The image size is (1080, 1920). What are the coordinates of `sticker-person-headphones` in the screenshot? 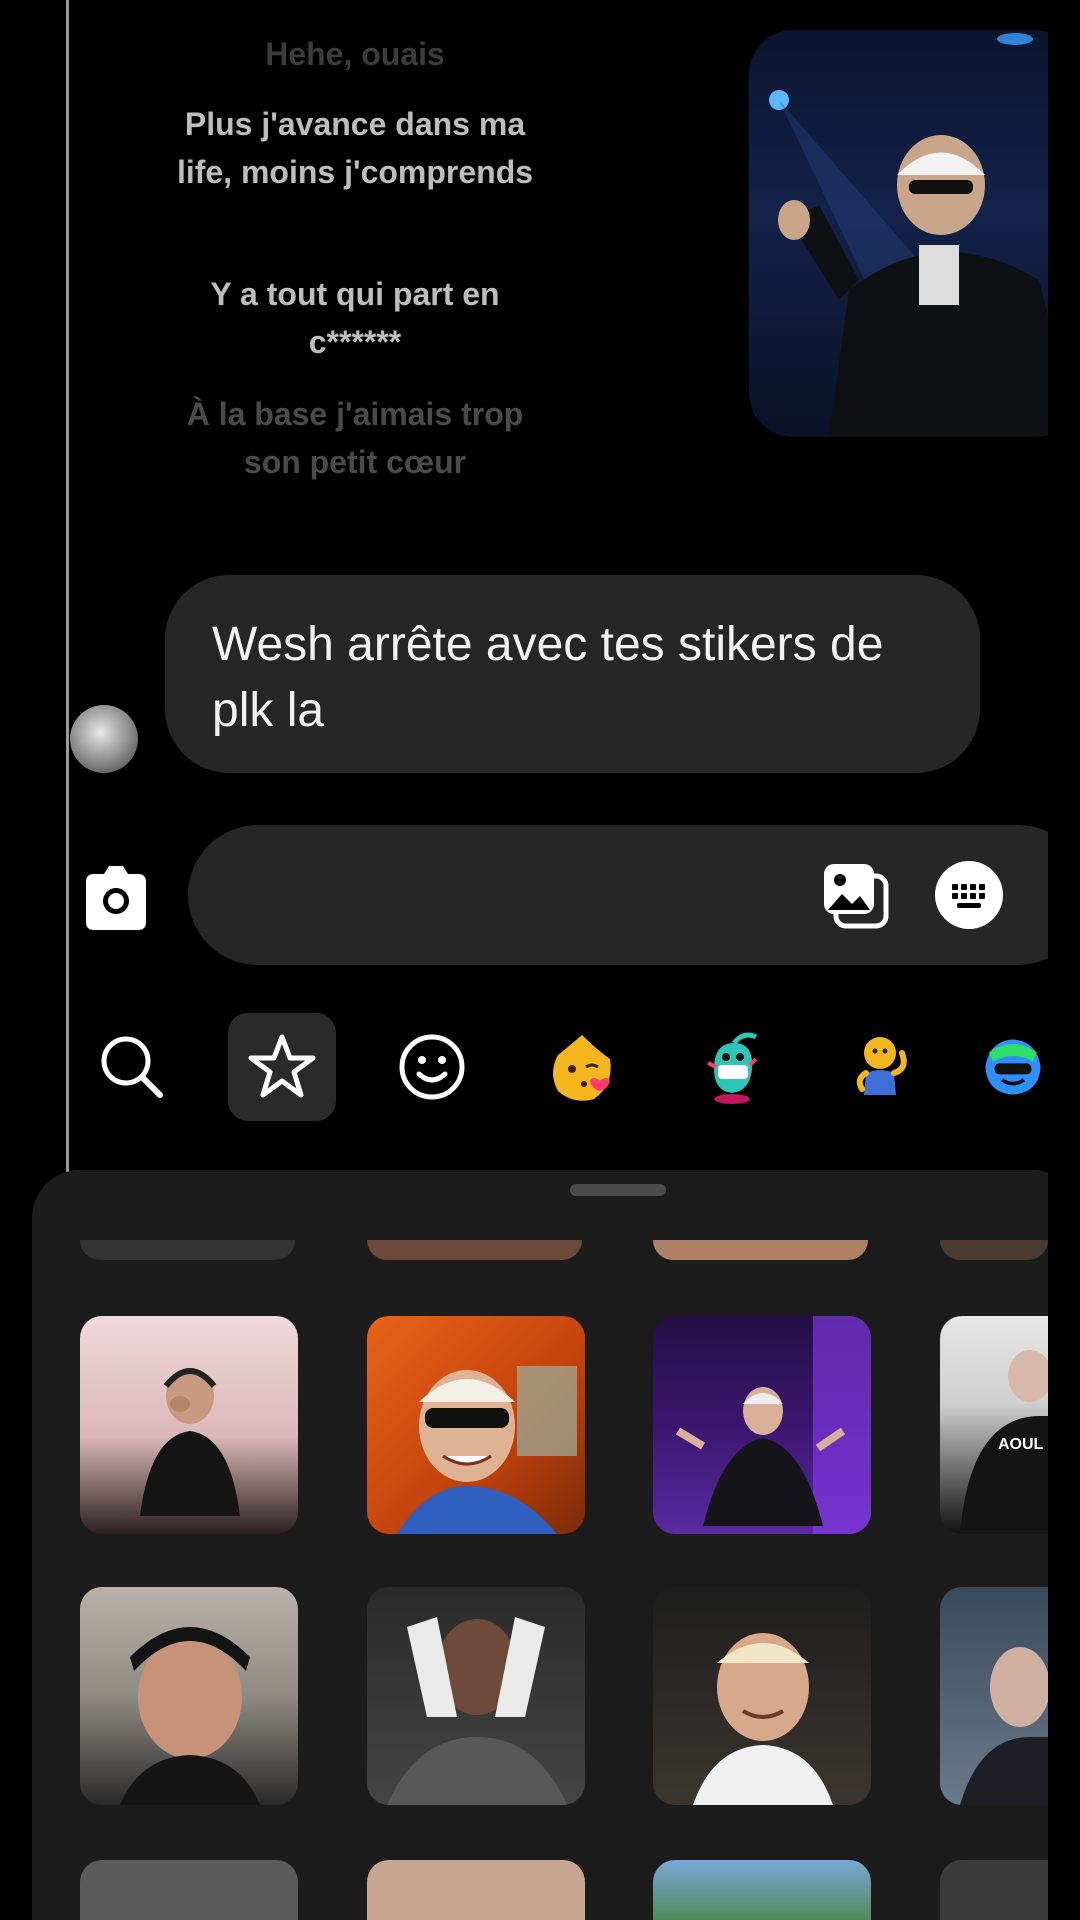 It's located at (190, 1442).